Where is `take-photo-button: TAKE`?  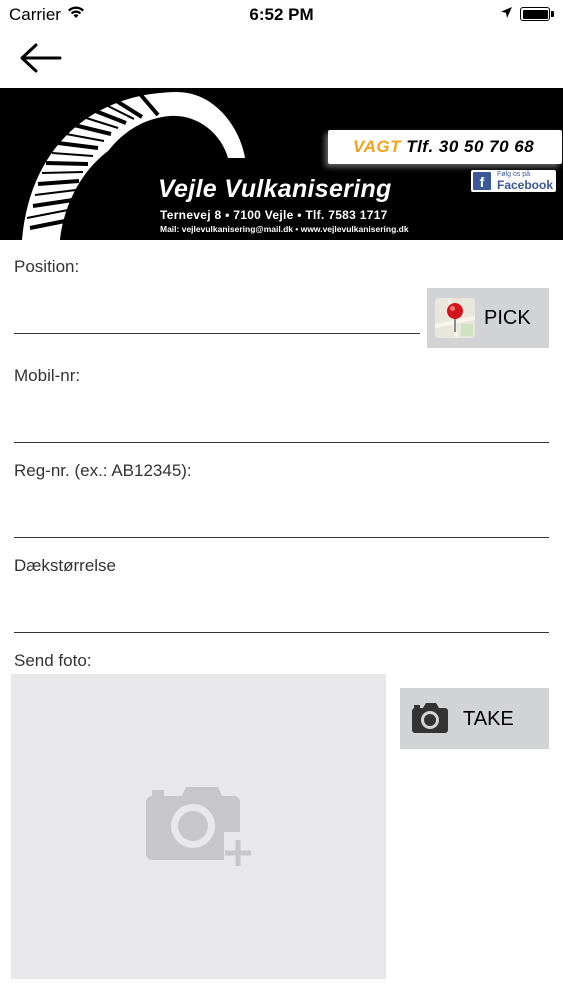 take-photo-button: TAKE is located at coordinates (474, 718).